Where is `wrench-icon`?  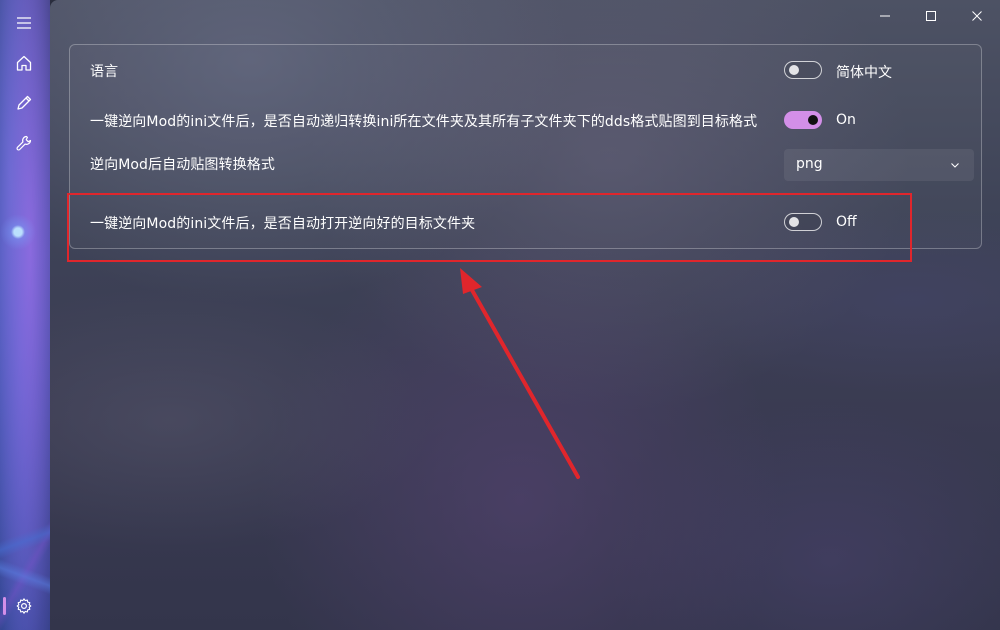
wrench-icon is located at coordinates (24, 143).